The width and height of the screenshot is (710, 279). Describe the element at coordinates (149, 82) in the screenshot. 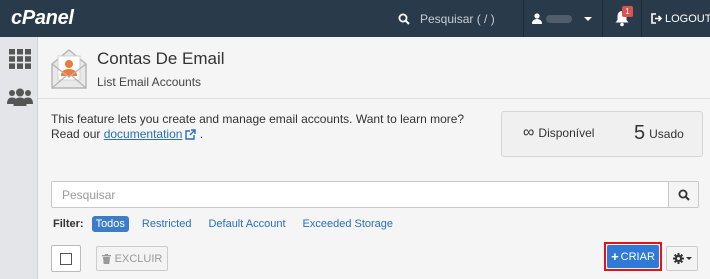

I see `page-subtitle: List Email Accounts` at that location.